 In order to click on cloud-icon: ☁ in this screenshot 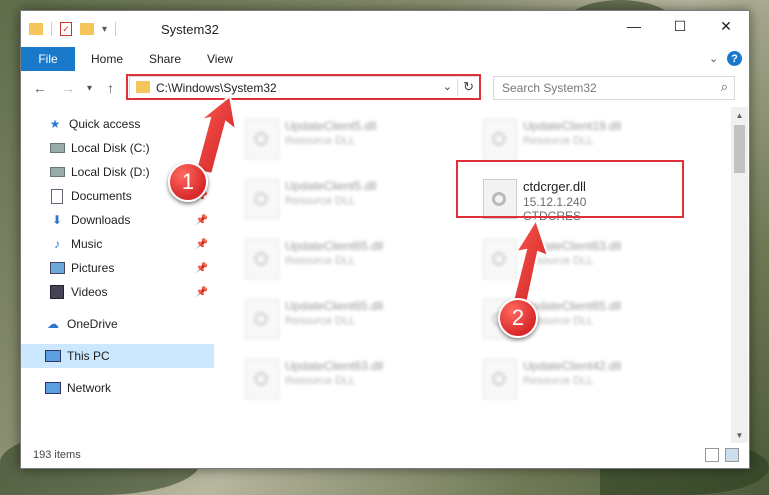, I will do `click(53, 324)`.